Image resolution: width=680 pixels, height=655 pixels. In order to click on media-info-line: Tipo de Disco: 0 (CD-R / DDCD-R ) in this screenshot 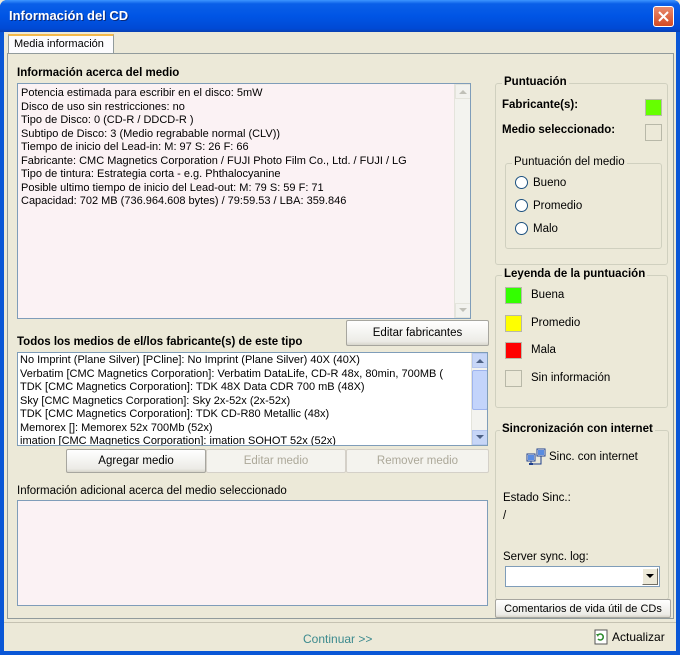, I will do `click(107, 120)`.